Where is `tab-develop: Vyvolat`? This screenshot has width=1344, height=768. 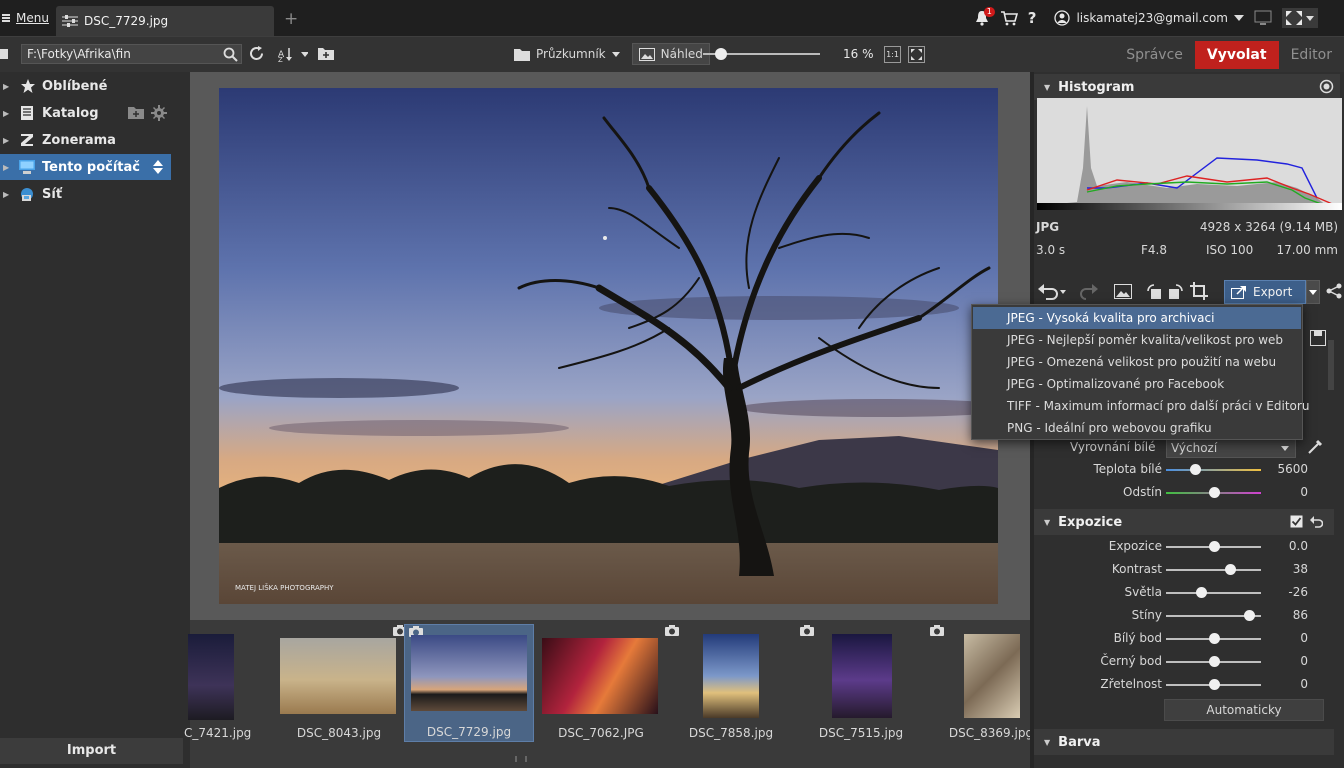 tab-develop: Vyvolat is located at coordinates (1236, 55).